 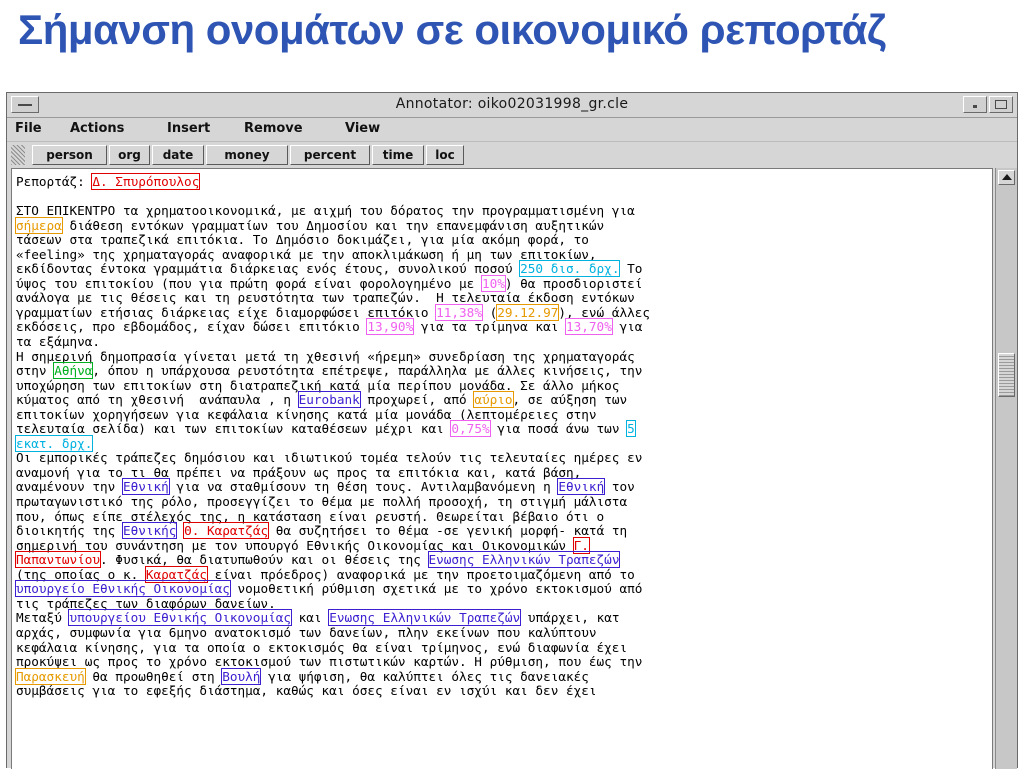 What do you see at coordinates (180, 618) in the screenshot?
I see `entity-org: υπουργείου Εθνικής Οικονομίας` at bounding box center [180, 618].